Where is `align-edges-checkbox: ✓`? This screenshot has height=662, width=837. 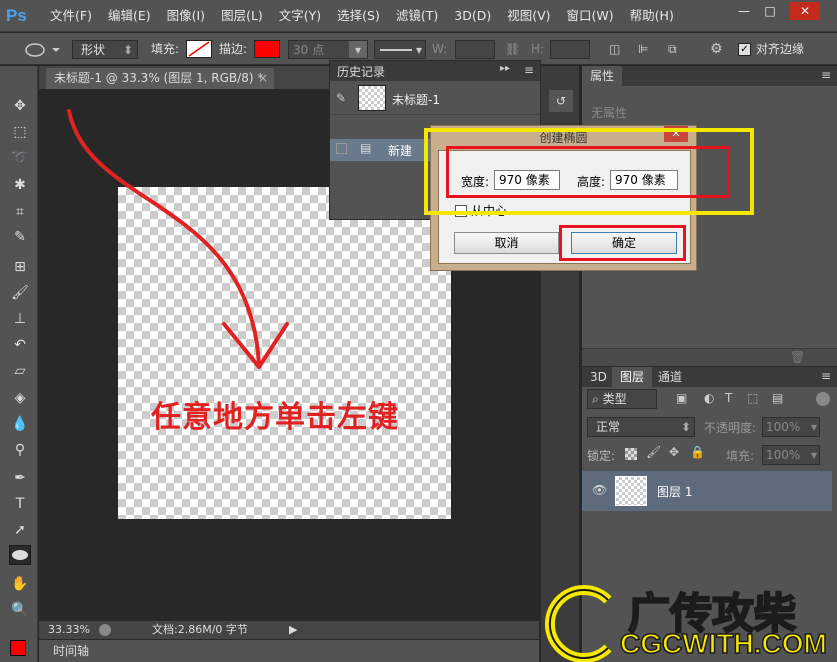
align-edges-checkbox: ✓ is located at coordinates (744, 49).